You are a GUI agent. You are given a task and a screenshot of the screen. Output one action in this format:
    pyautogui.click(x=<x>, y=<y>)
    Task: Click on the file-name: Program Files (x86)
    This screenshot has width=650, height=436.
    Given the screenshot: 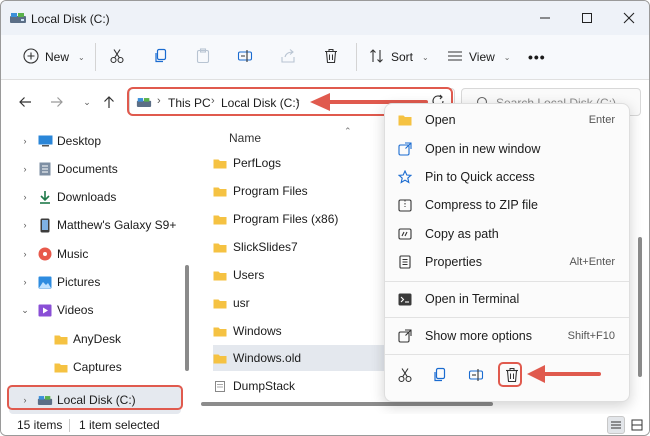 What is the action you would take?
    pyautogui.click(x=286, y=219)
    